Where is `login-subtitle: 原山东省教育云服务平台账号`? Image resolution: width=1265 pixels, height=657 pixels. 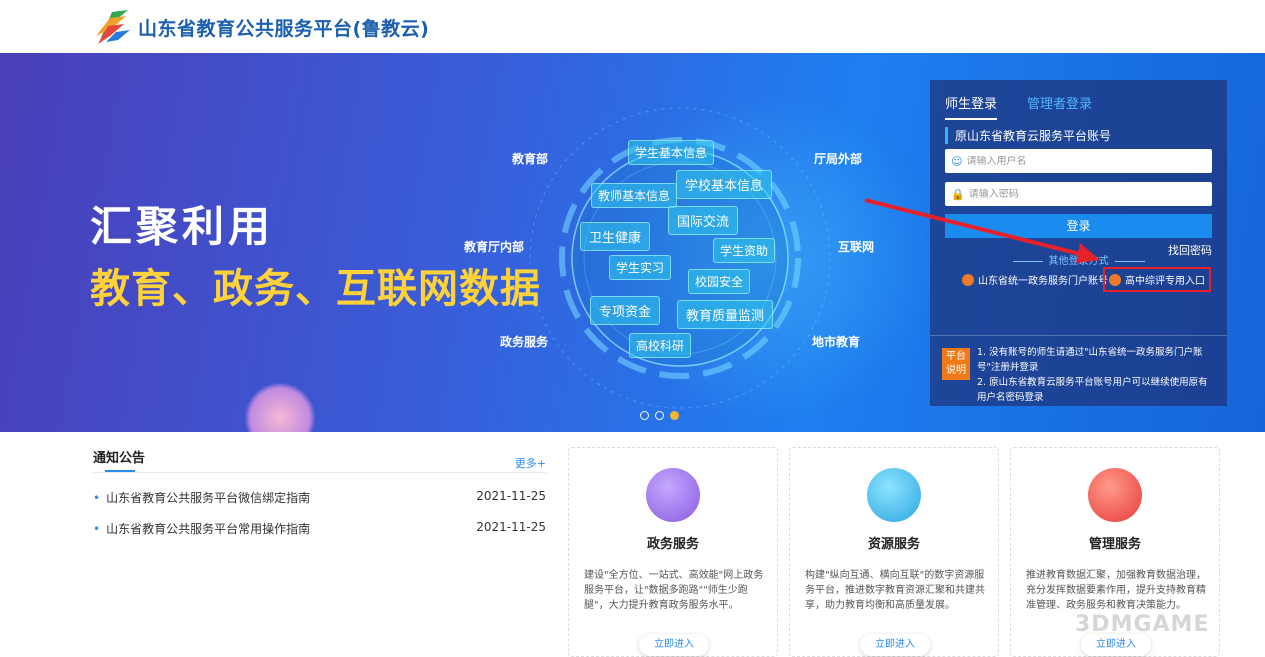 login-subtitle: 原山东省教育云服务平台账号 is located at coordinates (1028, 135).